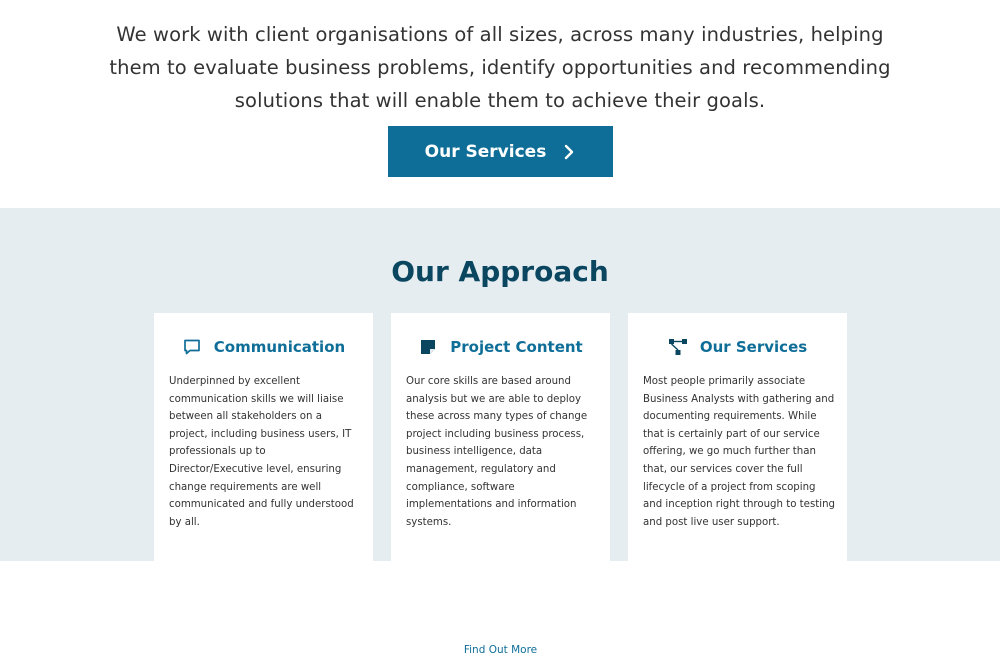 This screenshot has width=1000, height=656. Describe the element at coordinates (191, 347) in the screenshot. I see `speech-bubble-icon` at that location.